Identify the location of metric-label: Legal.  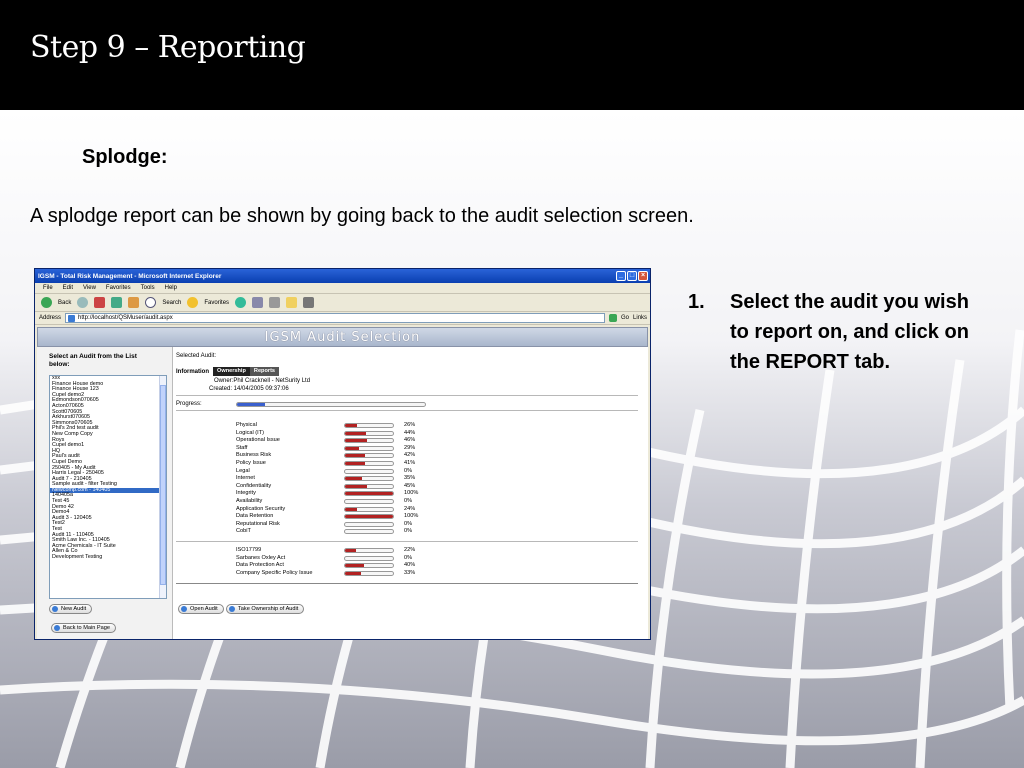
(243, 470).